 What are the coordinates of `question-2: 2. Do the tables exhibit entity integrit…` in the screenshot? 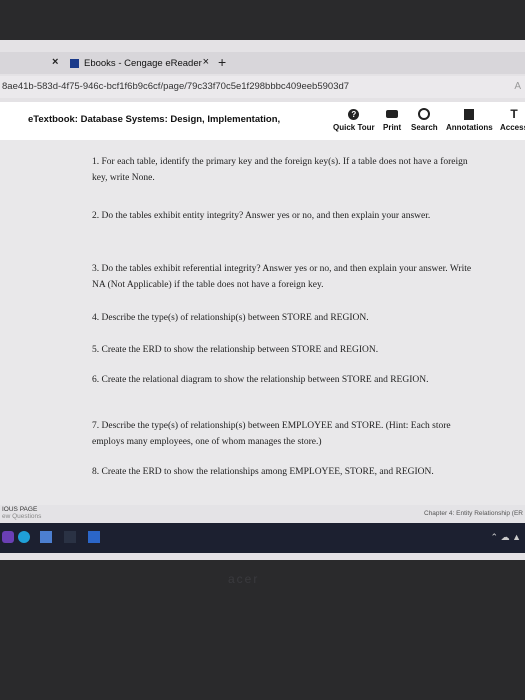 It's located at (261, 216).